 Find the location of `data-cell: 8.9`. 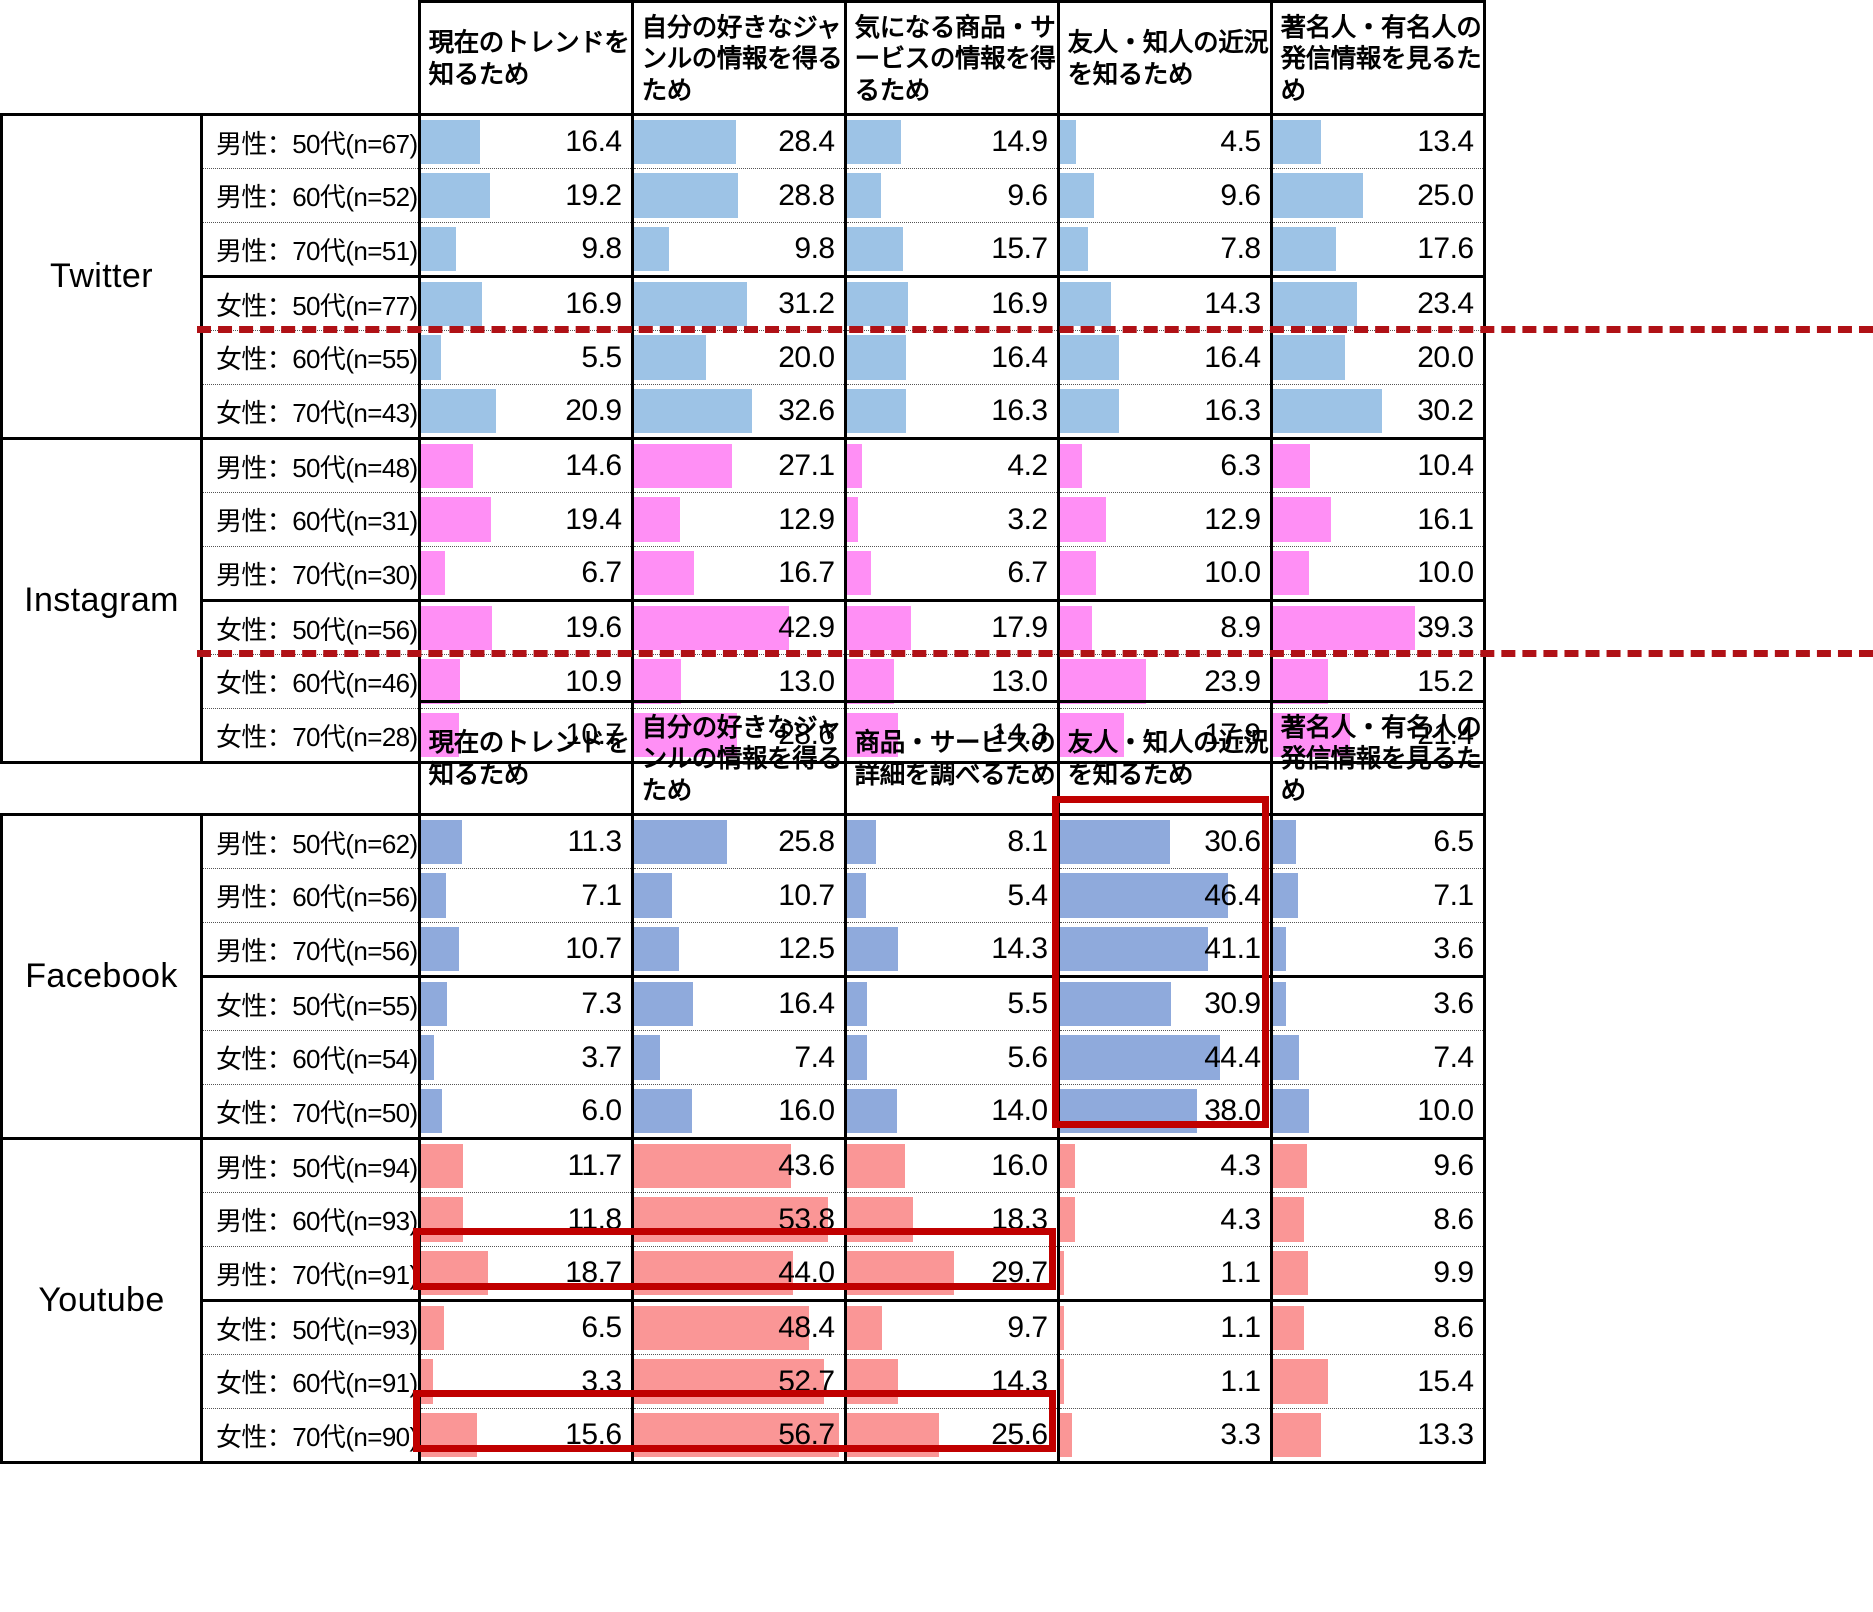

data-cell: 8.9 is located at coordinates (1164, 627).